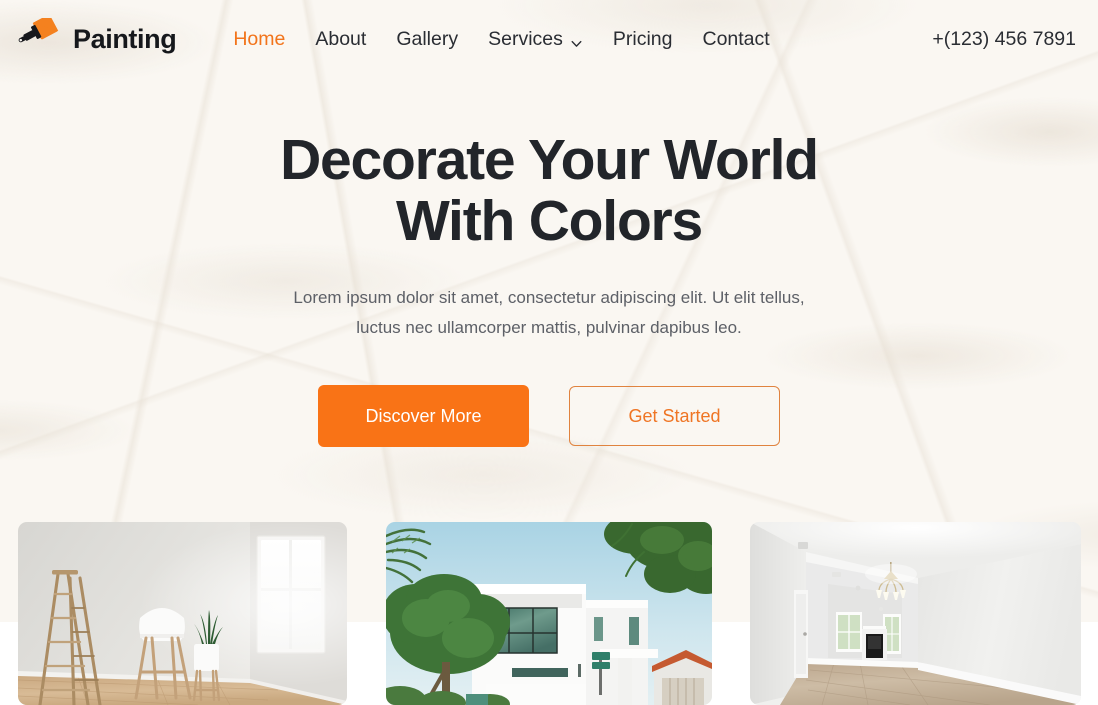 The image size is (1098, 705). Describe the element at coordinates (427, 38) in the screenshot. I see `nav-item-gallery-label: Gallery` at that location.